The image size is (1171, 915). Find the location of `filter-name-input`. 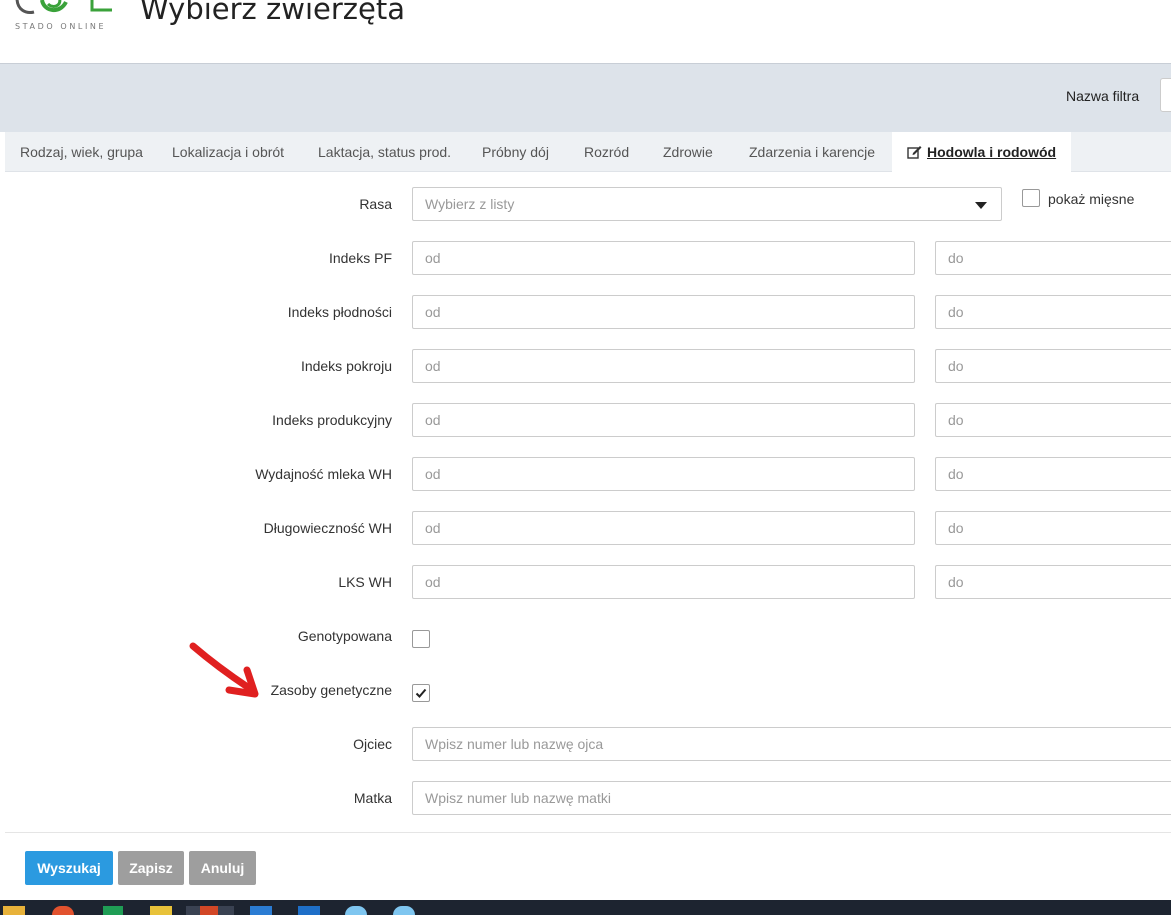

filter-name-input is located at coordinates (1165, 95).